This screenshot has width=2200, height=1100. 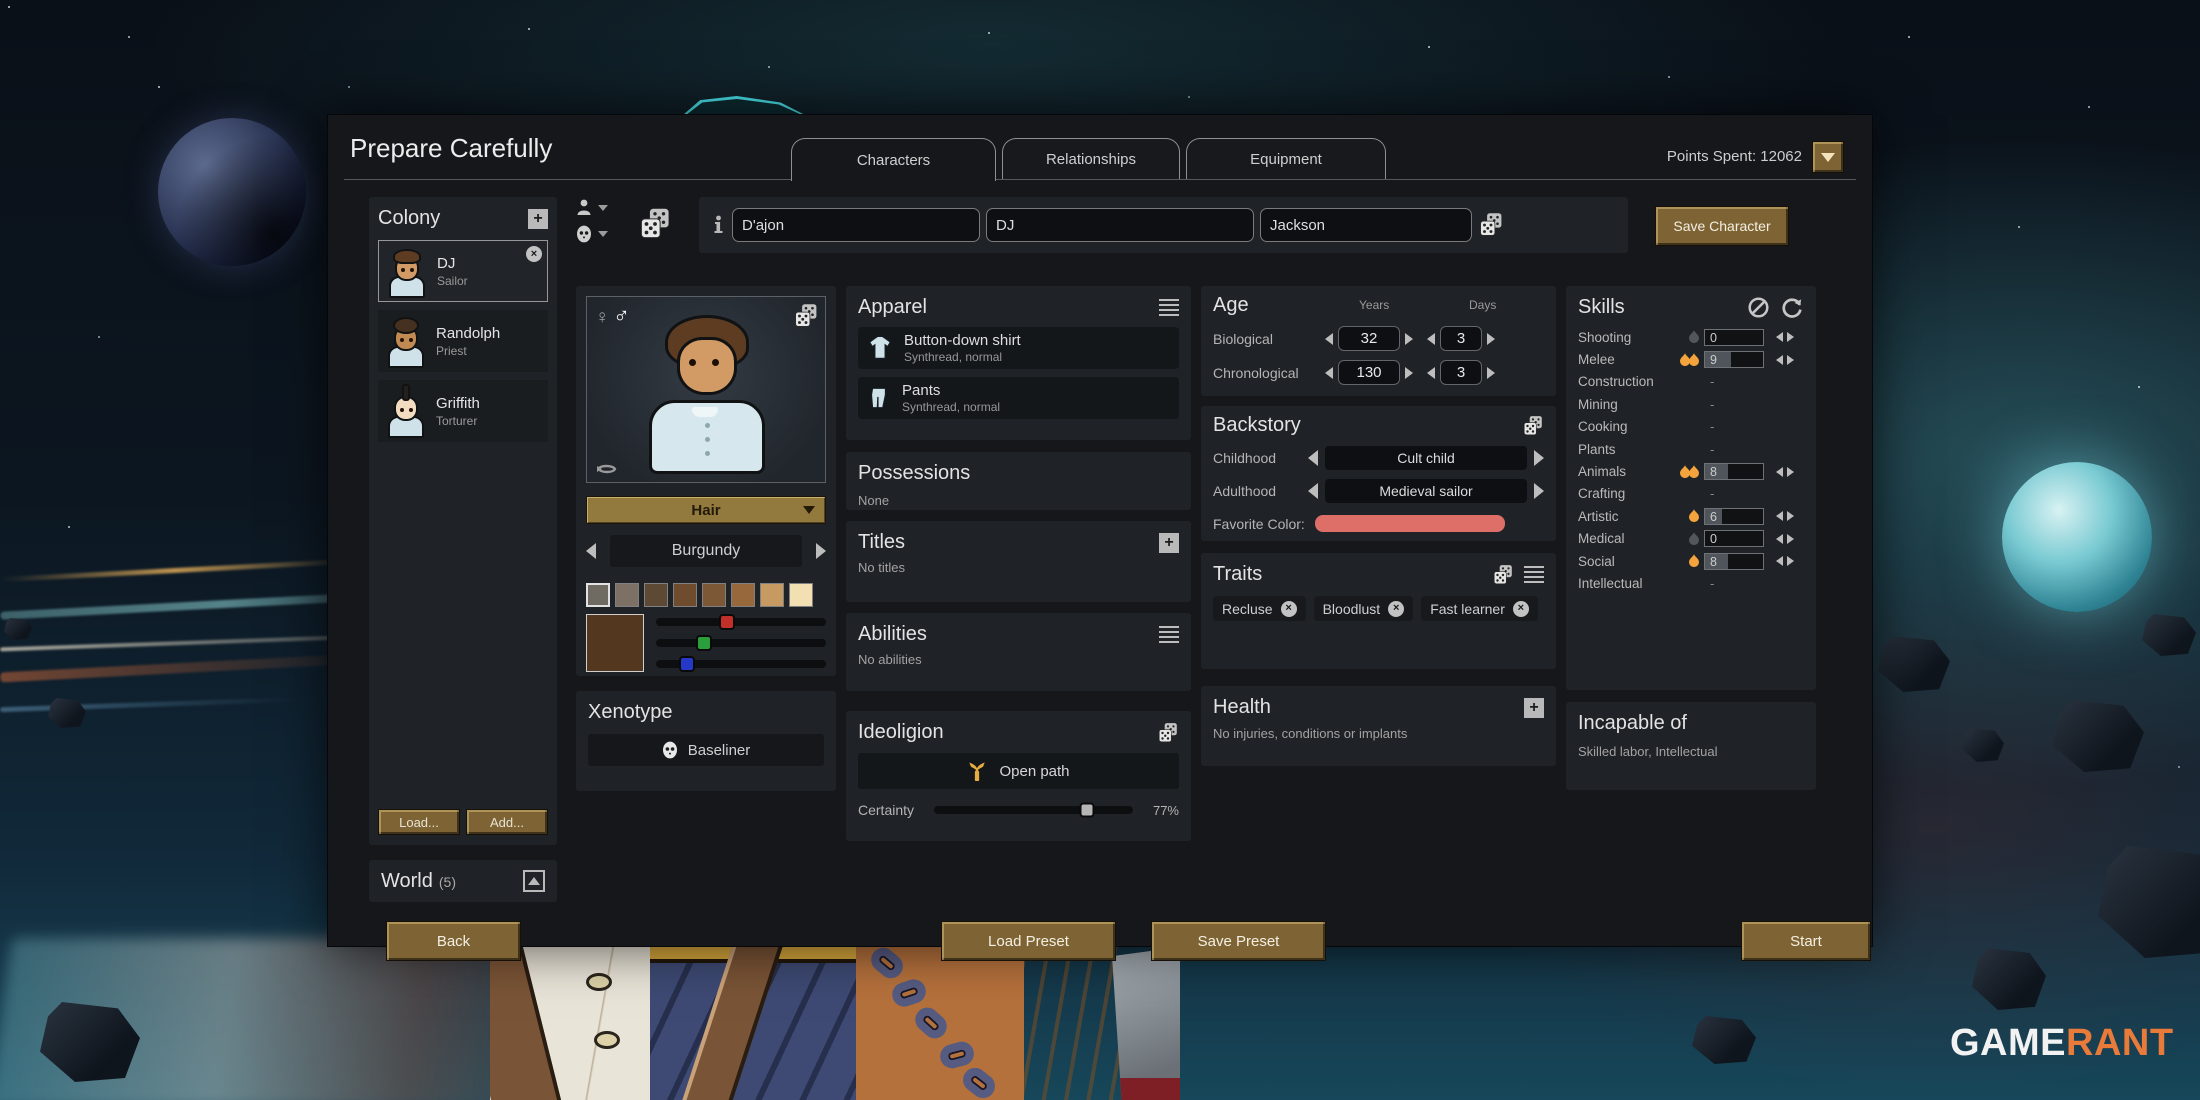 I want to click on randomize-pawn-button, so click(x=655, y=224).